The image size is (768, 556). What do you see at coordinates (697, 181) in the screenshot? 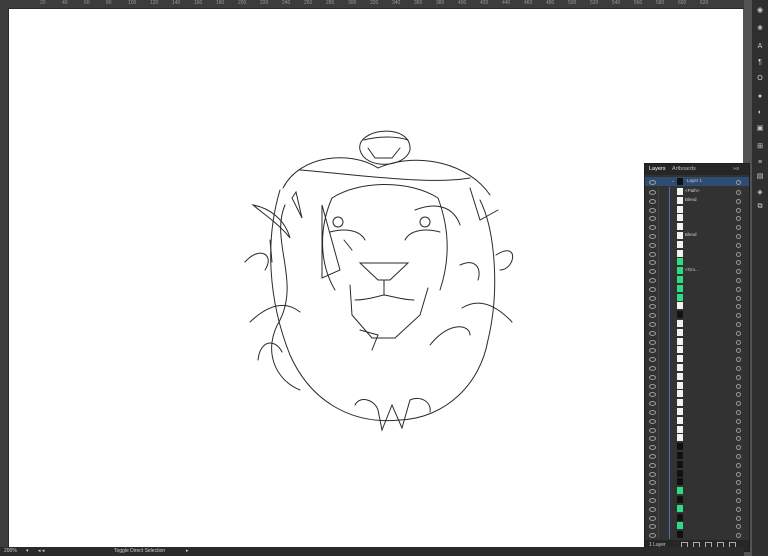
I see `layer-row-layer-1: ⌄ Layer 1` at bounding box center [697, 181].